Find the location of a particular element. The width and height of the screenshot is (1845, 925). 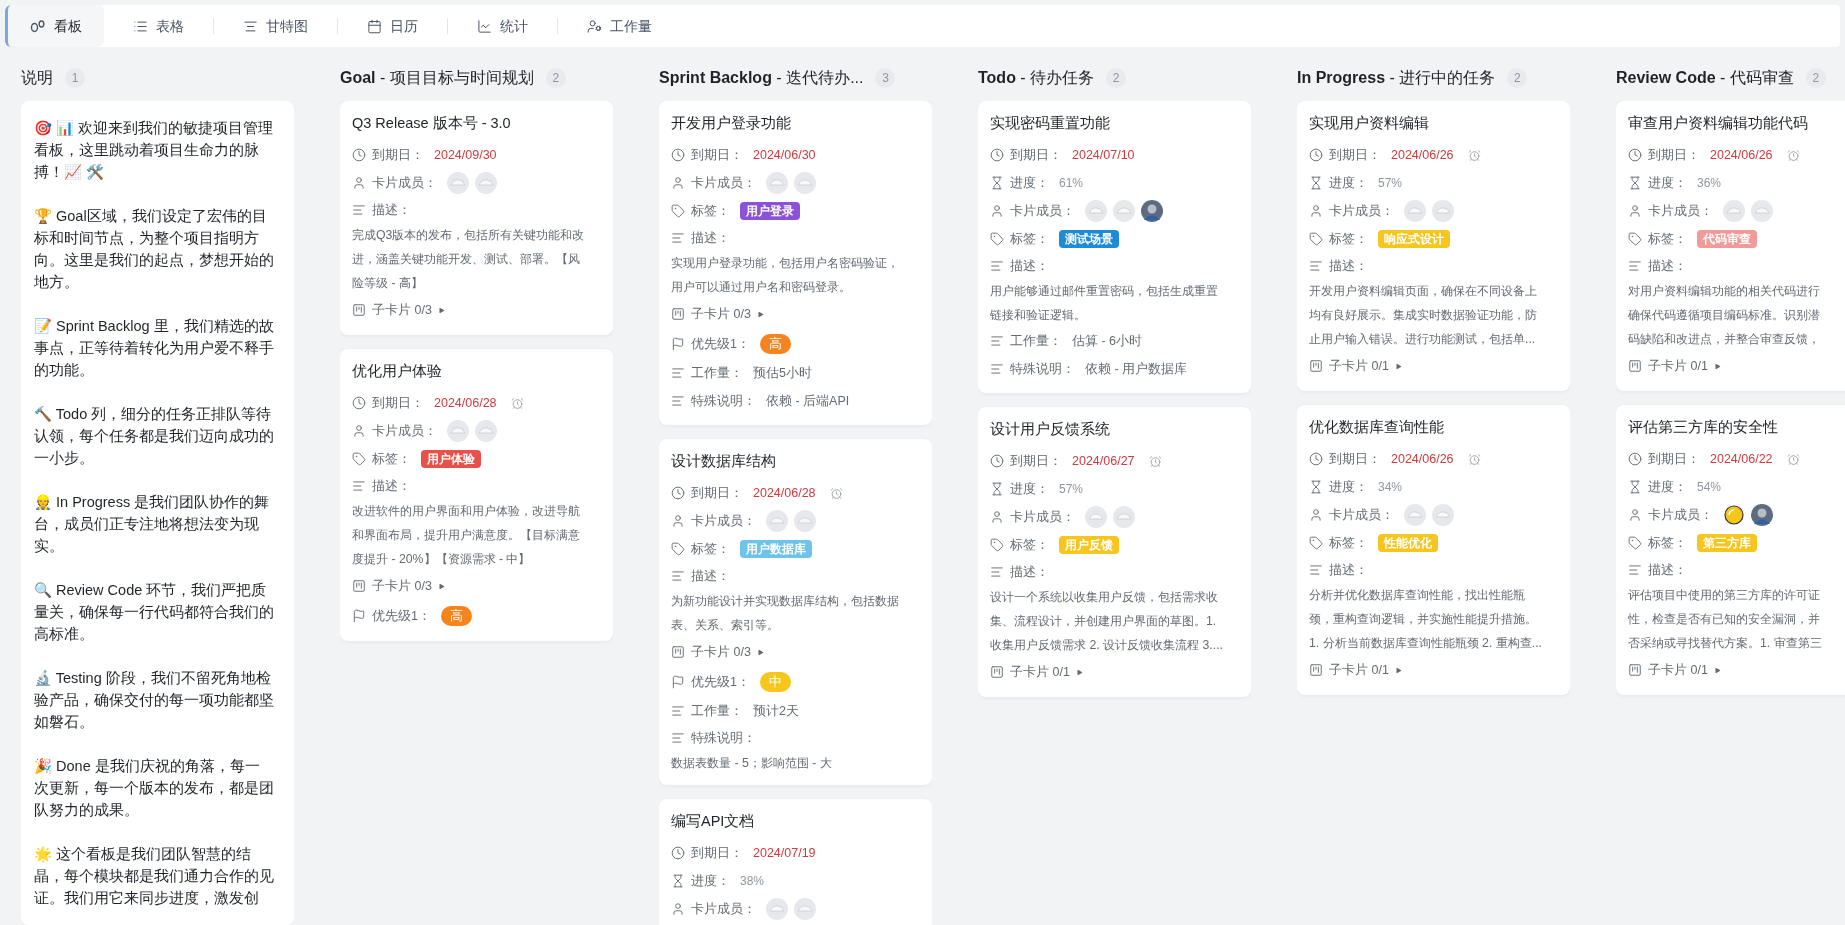

tag-badge: 用户登录 is located at coordinates (770, 211).